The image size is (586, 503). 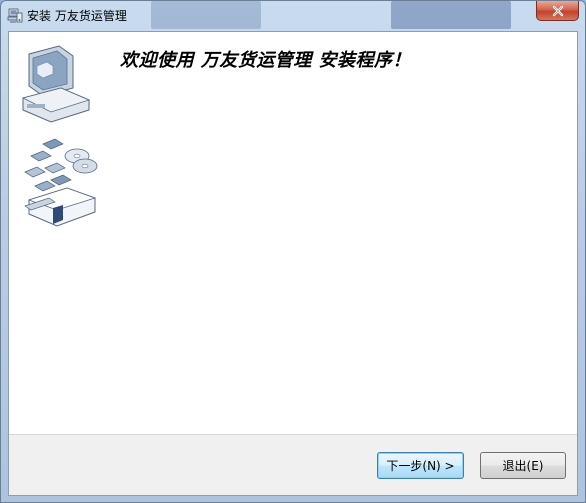 I want to click on close-icon, so click(x=557, y=10).